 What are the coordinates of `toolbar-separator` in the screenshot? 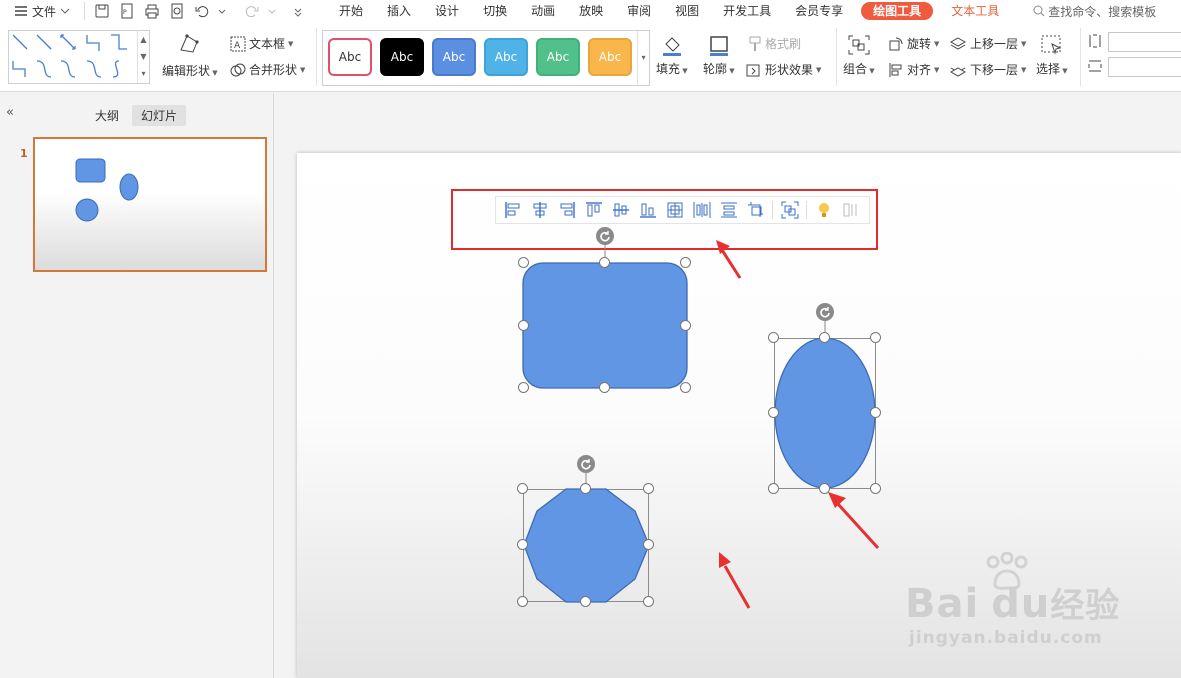 It's located at (772, 210).